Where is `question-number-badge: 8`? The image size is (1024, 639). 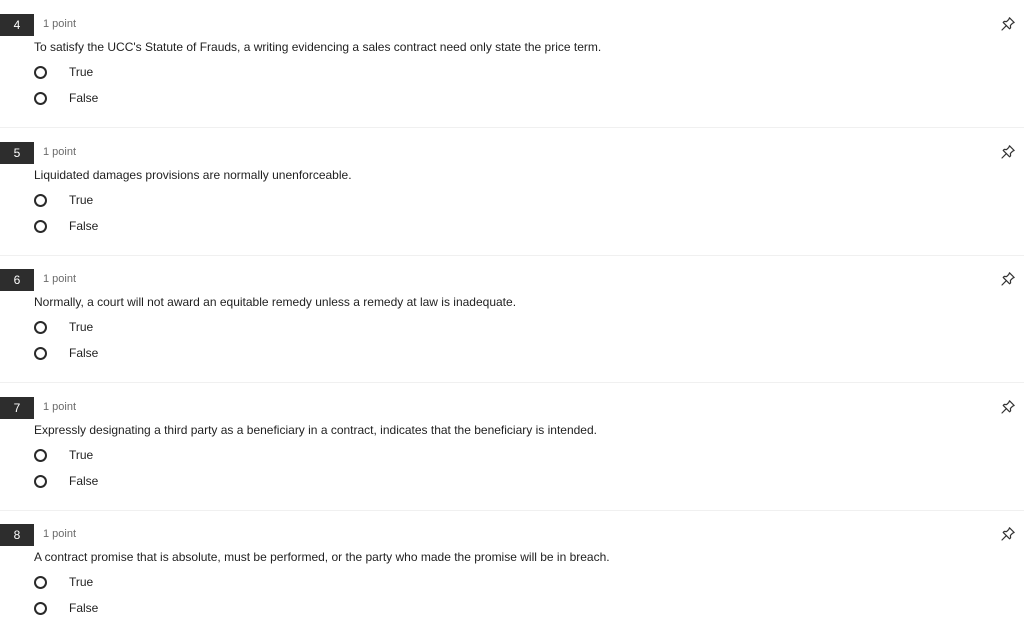
question-number-badge: 8 is located at coordinates (17, 535).